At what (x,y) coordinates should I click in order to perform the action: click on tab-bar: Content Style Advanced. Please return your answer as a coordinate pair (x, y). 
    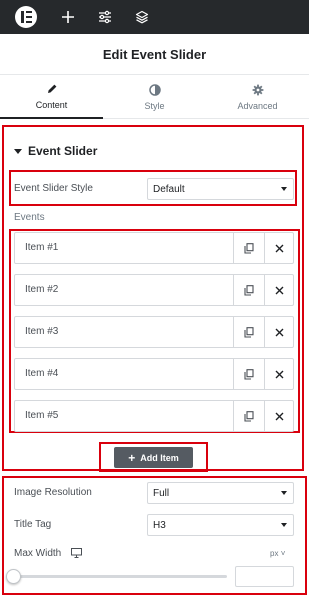
    Looking at the image, I should click on (154, 97).